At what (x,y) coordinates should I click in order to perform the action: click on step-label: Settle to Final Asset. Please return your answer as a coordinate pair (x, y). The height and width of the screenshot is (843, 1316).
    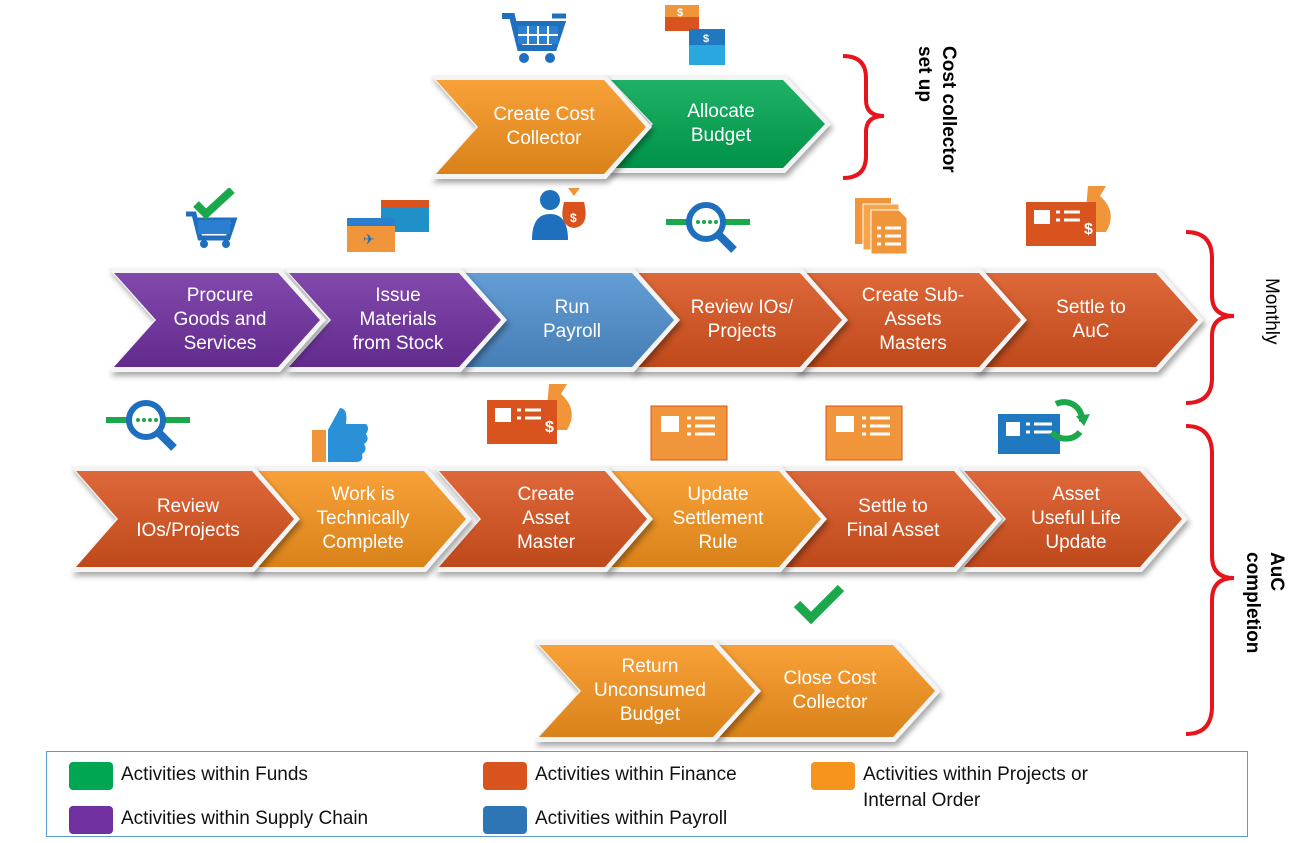
    Looking at the image, I should click on (893, 518).